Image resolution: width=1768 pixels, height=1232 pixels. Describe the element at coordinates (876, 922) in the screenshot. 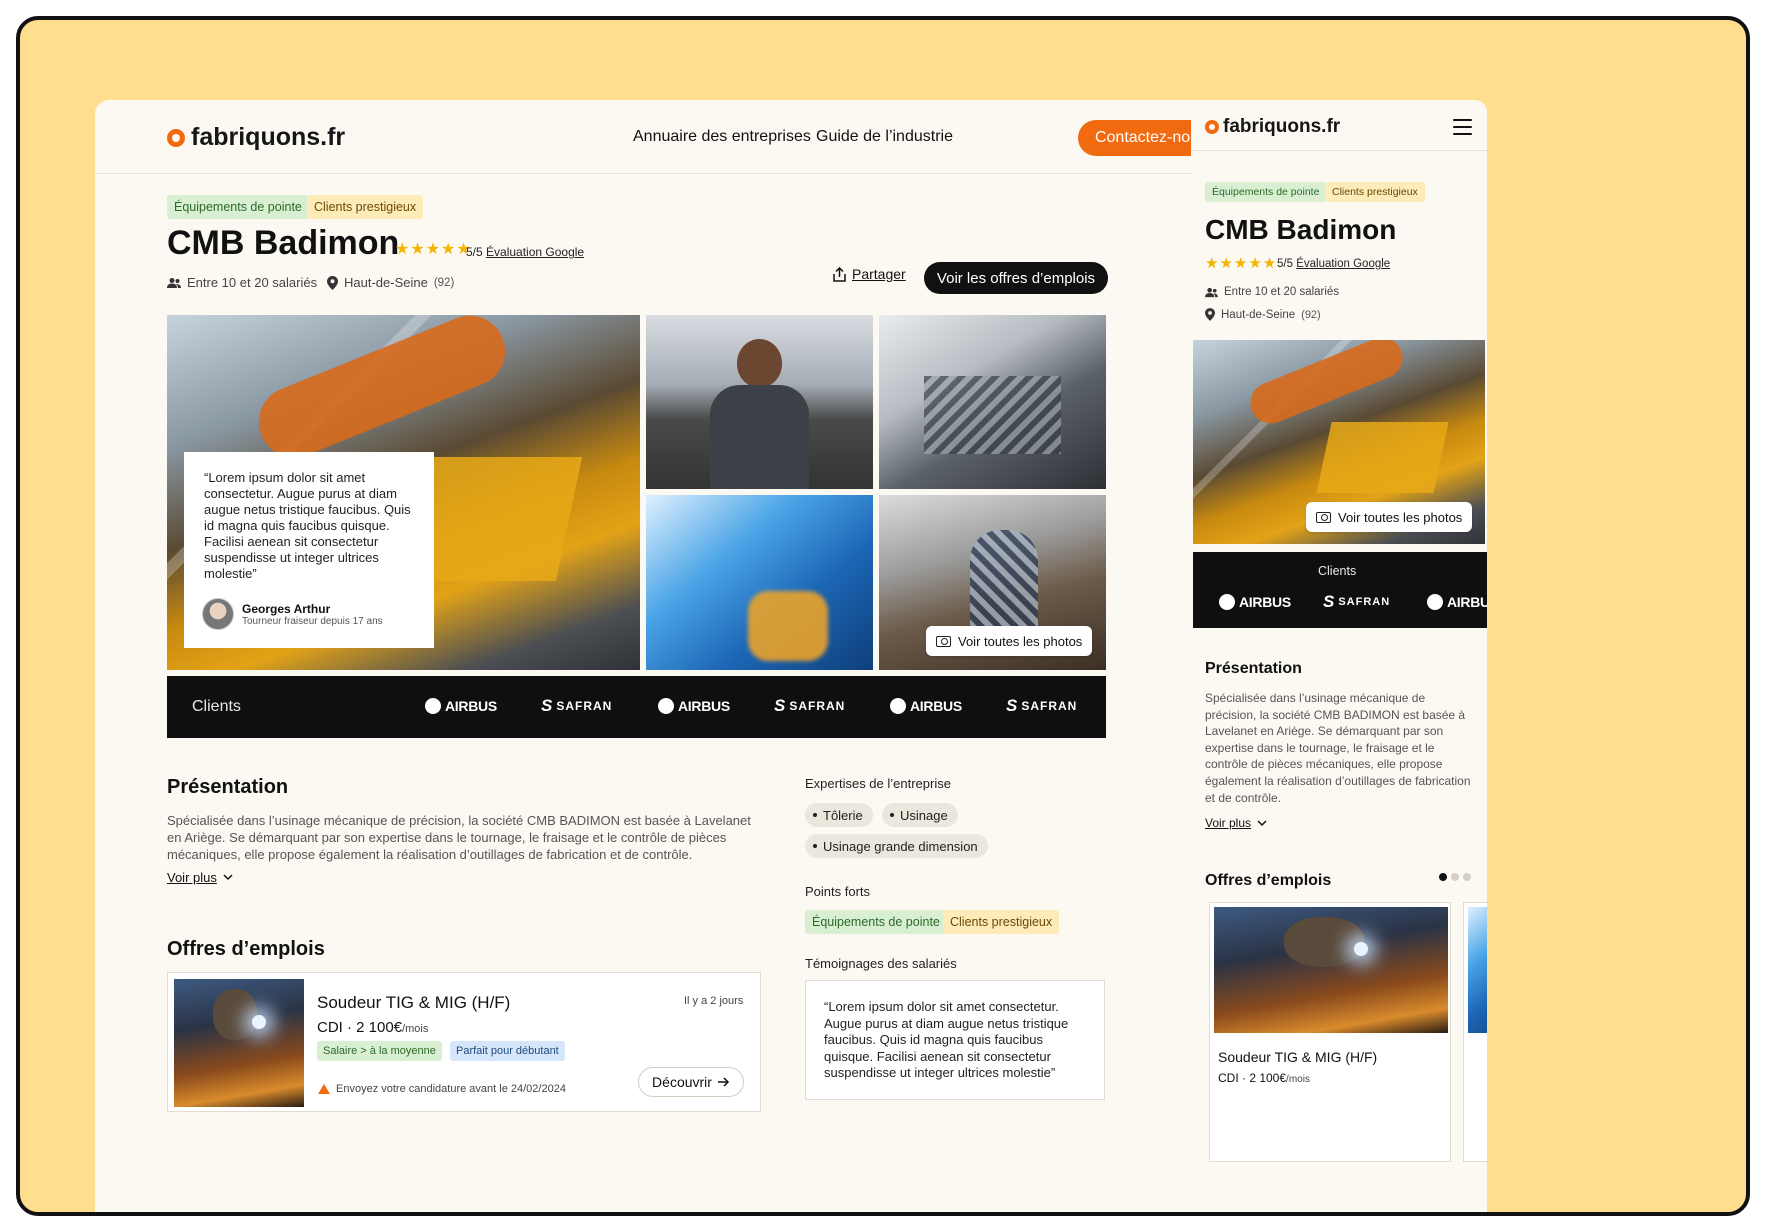

I see `strength-tag-equipment: Équipements de pointe` at that location.